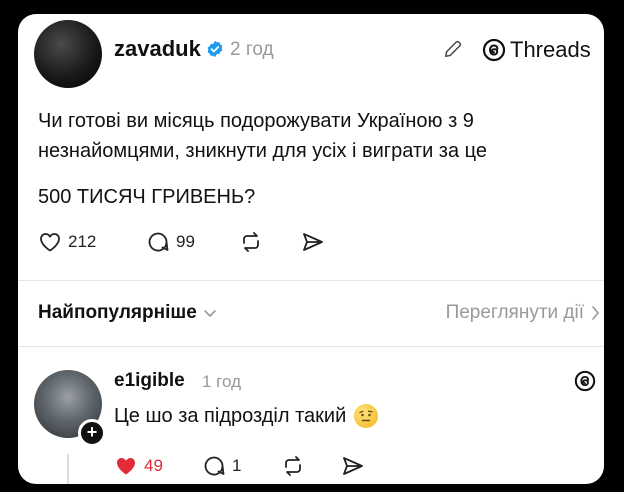 The height and width of the screenshot is (492, 624). What do you see at coordinates (82, 241) in the screenshot?
I see `like-count: 212` at bounding box center [82, 241].